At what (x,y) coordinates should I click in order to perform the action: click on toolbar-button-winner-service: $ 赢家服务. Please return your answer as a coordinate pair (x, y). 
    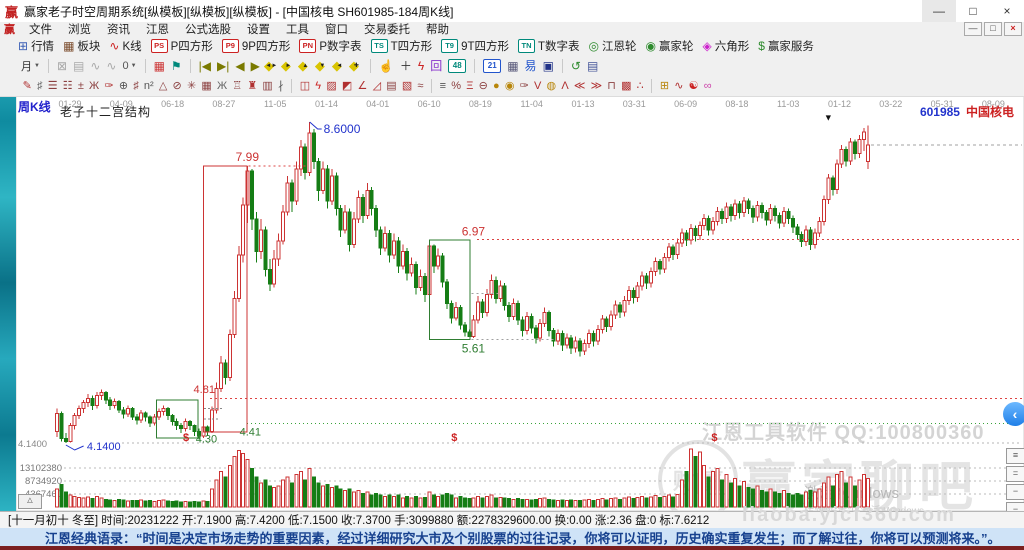
    Looking at the image, I should click on (786, 46).